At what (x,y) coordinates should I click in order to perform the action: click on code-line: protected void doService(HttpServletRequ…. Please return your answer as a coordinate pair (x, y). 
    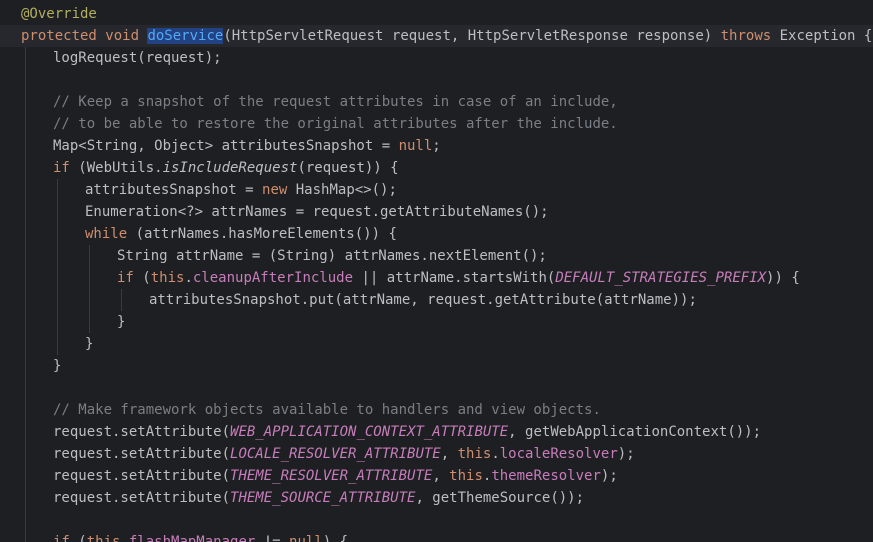
    Looking at the image, I should click on (436, 36).